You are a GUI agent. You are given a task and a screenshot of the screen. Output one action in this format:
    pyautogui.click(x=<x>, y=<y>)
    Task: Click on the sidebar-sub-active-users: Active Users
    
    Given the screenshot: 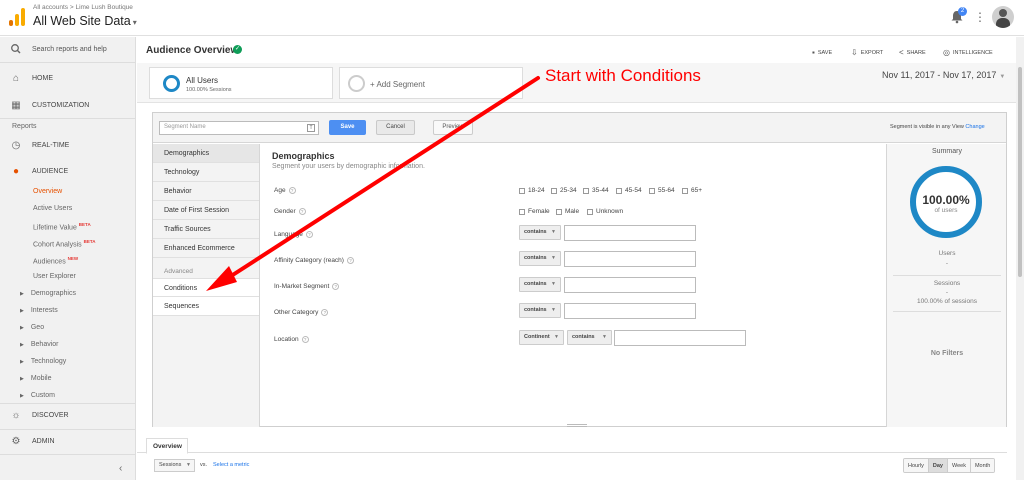 What is the action you would take?
    pyautogui.click(x=52, y=208)
    